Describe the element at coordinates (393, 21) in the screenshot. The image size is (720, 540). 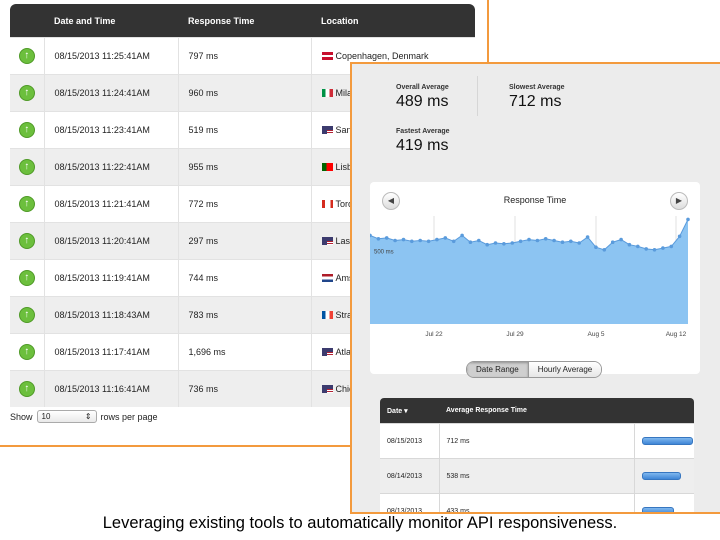
I see `column-header-location: Location` at that location.